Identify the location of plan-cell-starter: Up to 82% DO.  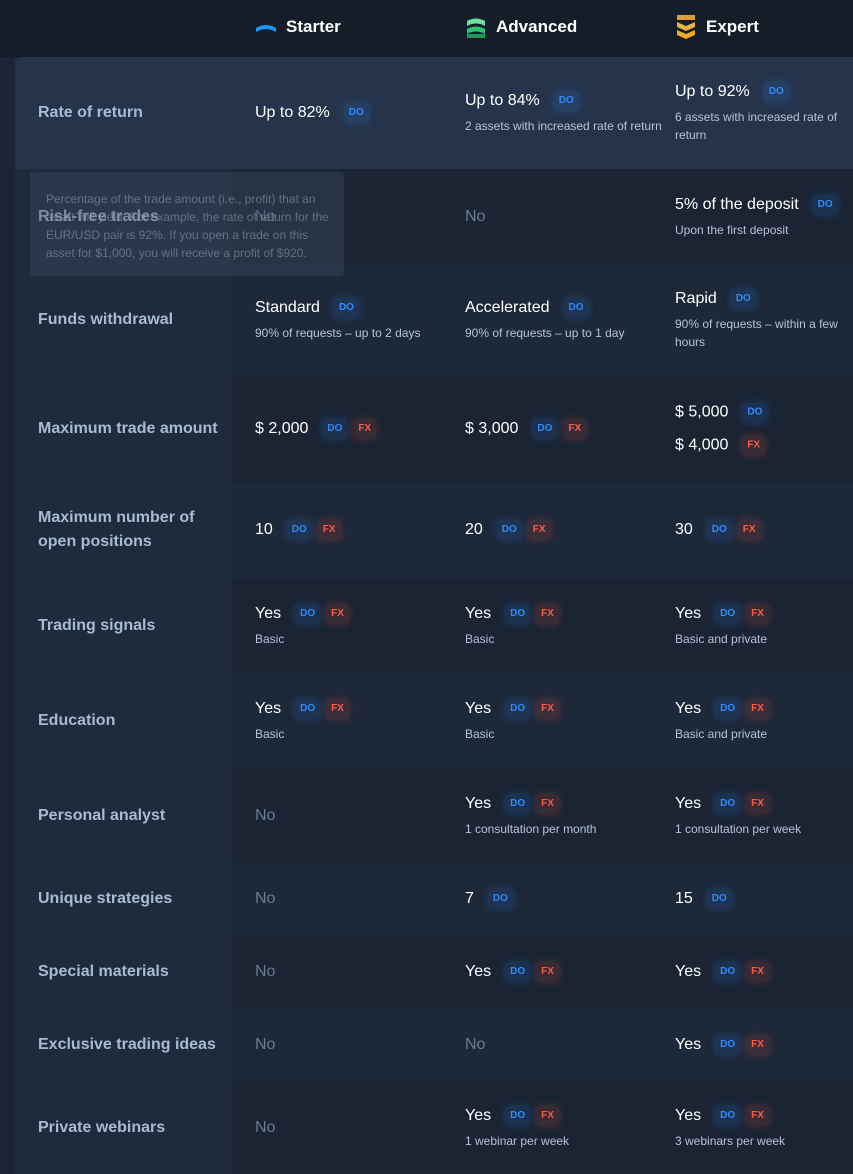
(355, 113).